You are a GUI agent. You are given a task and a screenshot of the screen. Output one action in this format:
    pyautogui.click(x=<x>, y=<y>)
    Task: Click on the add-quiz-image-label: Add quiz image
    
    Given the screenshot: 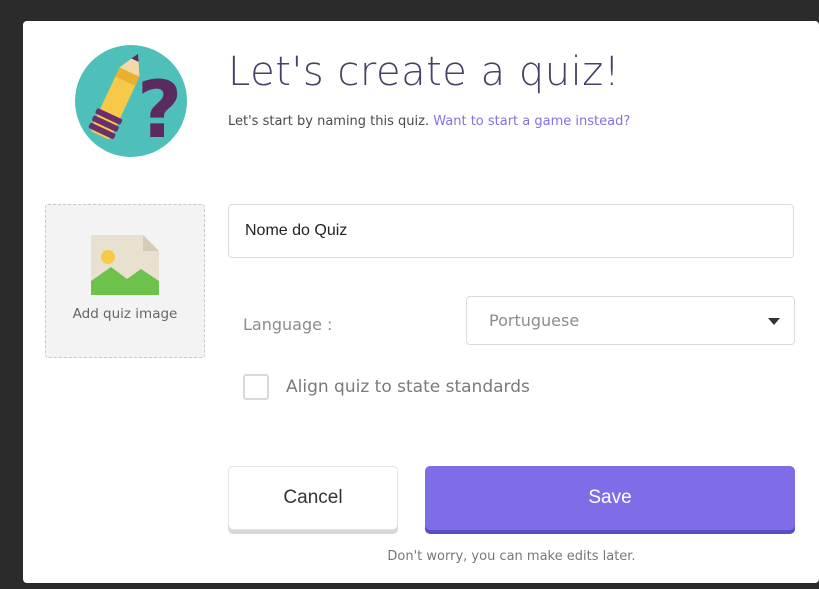 What is the action you would take?
    pyautogui.click(x=125, y=314)
    